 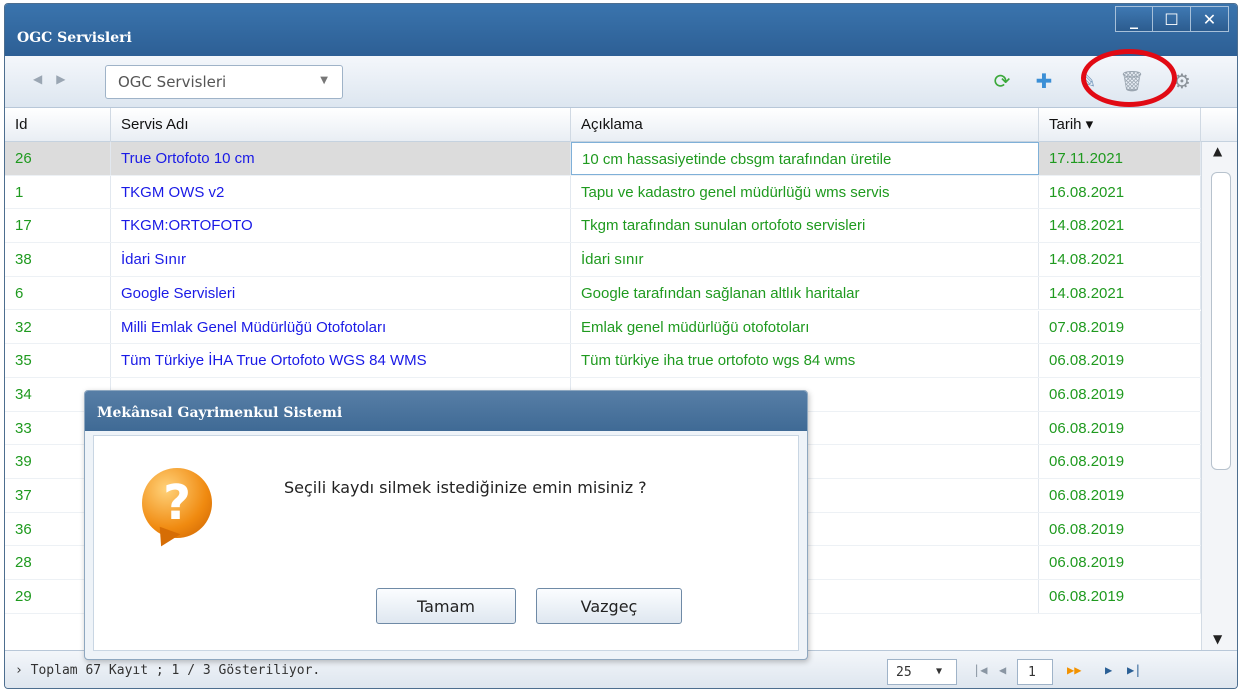 I want to click on question-icon: ?, so click(x=177, y=503).